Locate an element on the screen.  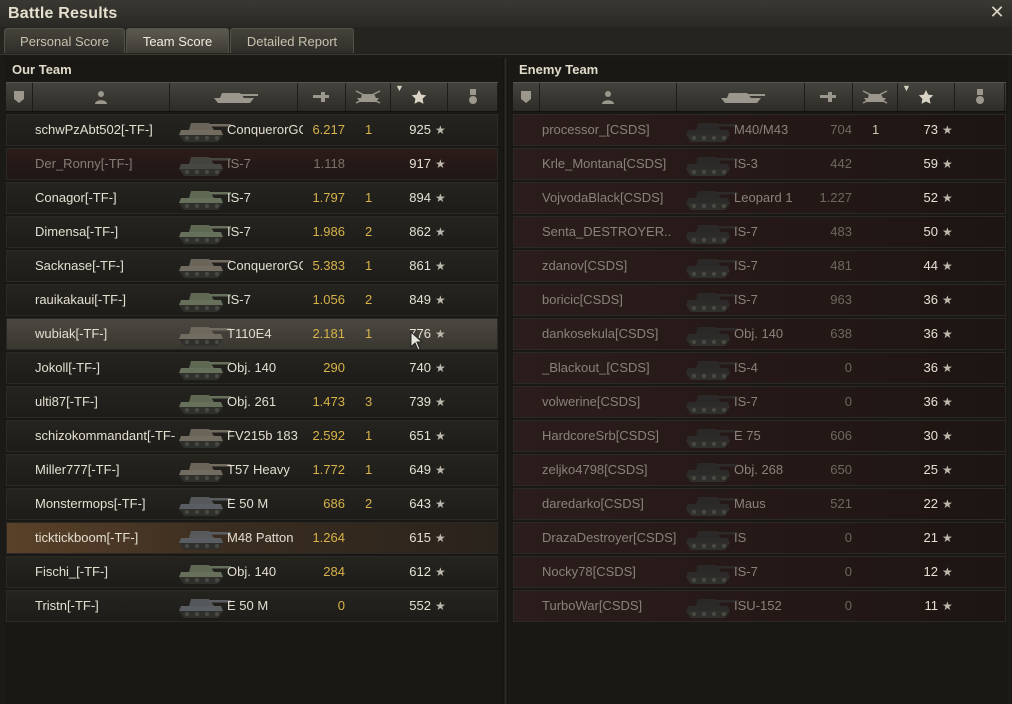
team-row: schwPzAbt502[-TF-] ConquerorGC 6.217 1 925 ★ is located at coordinates (252, 130).